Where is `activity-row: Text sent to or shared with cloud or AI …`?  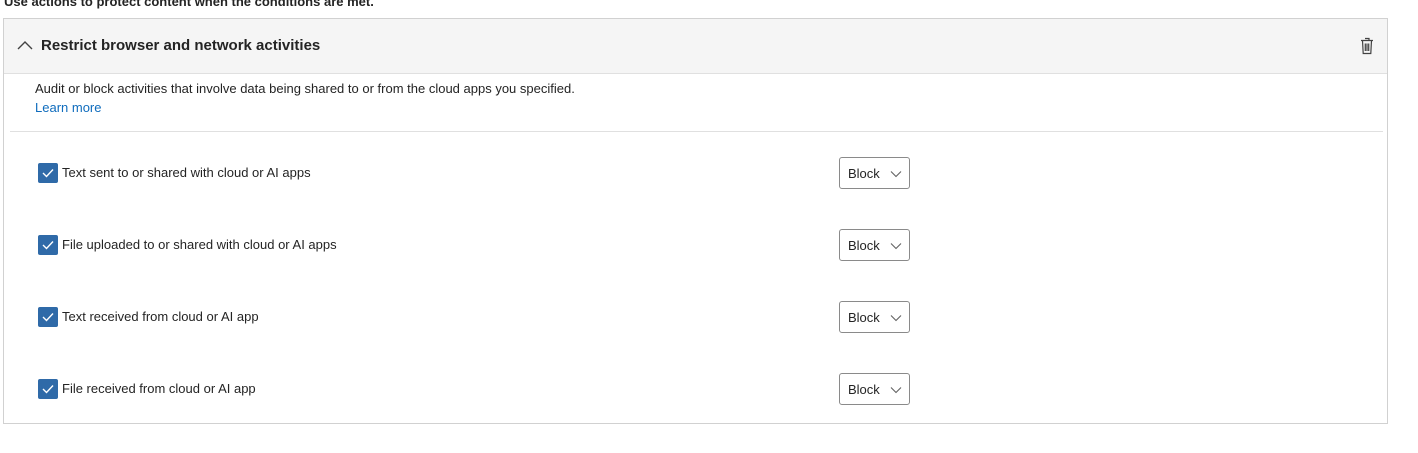
activity-row: Text sent to or shared with cloud or AI … is located at coordinates (478, 173).